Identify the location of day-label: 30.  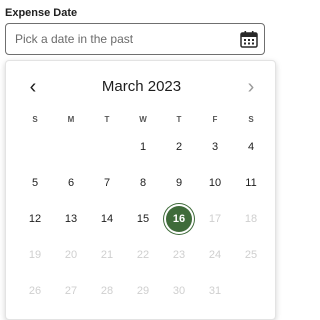
(179, 291).